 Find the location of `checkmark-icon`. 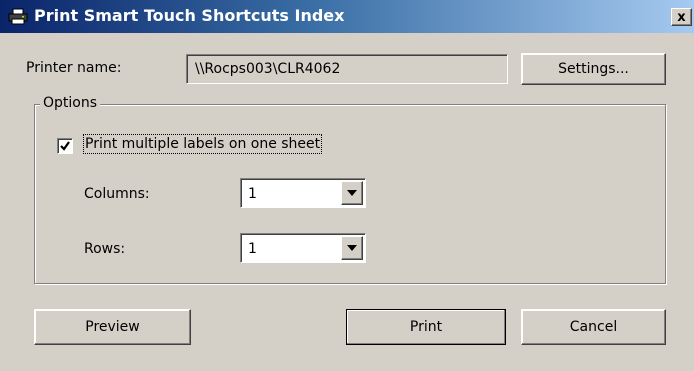

checkmark-icon is located at coordinates (65, 146).